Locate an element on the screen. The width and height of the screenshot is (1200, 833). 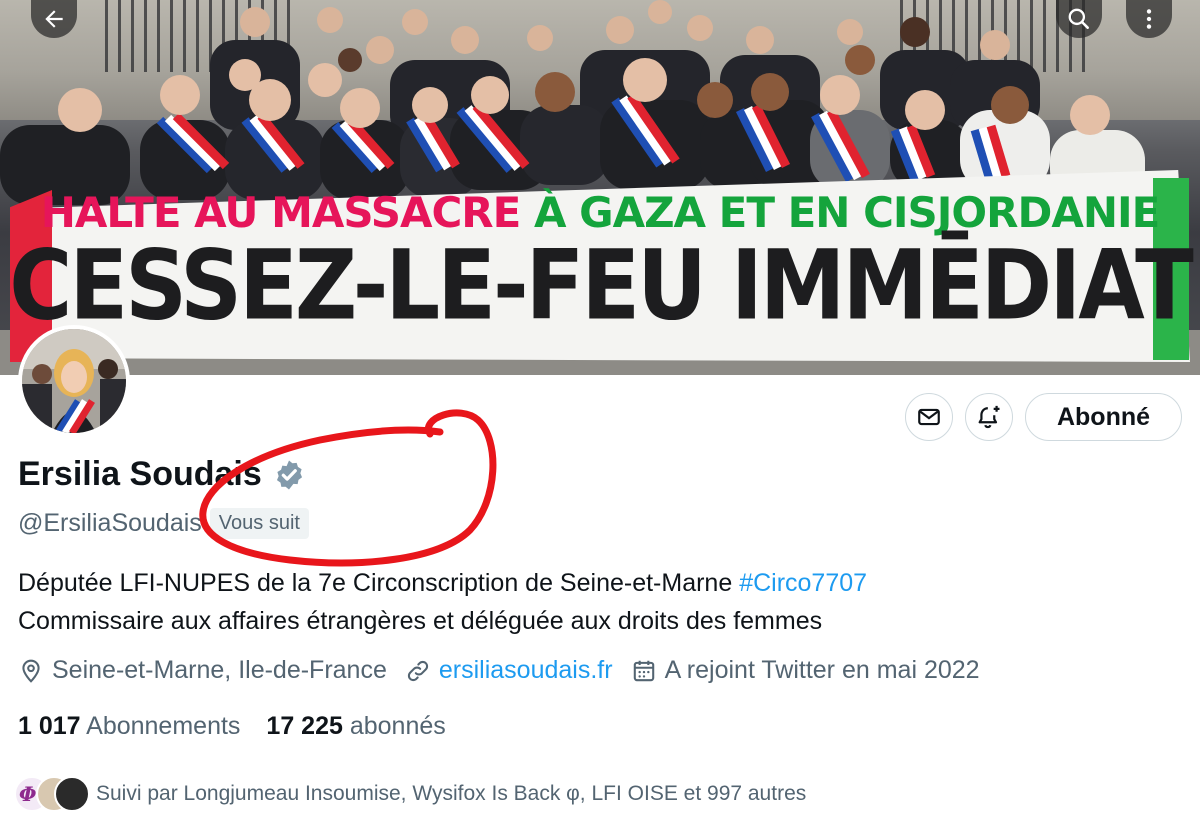
notifications-button is located at coordinates (989, 417).